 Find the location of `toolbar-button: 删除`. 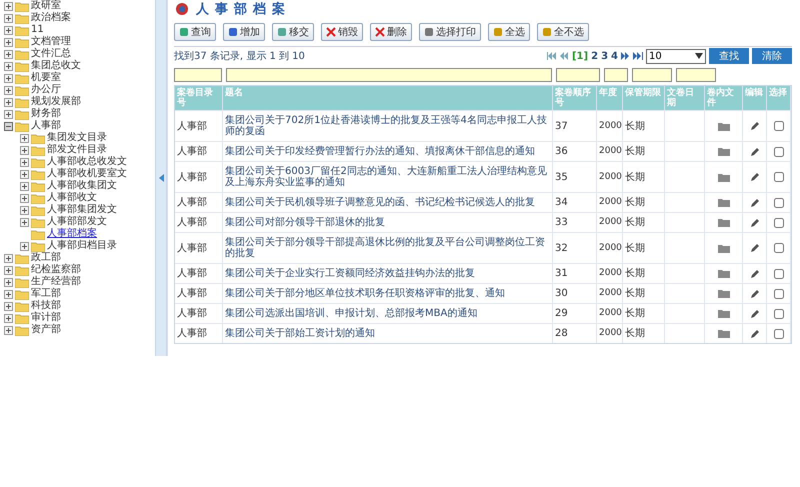

toolbar-button: 删除 is located at coordinates (391, 32).